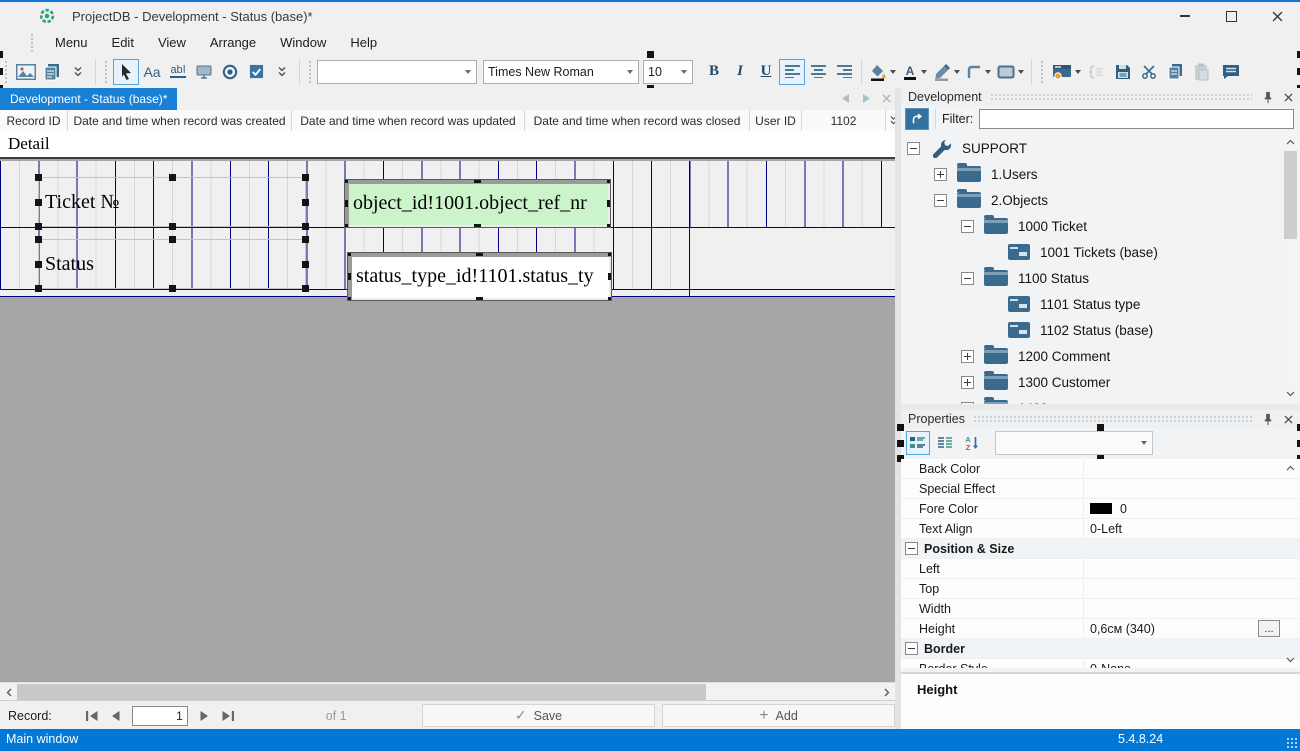  Describe the element at coordinates (978, 72) in the screenshot. I see `border-corner-button` at that location.